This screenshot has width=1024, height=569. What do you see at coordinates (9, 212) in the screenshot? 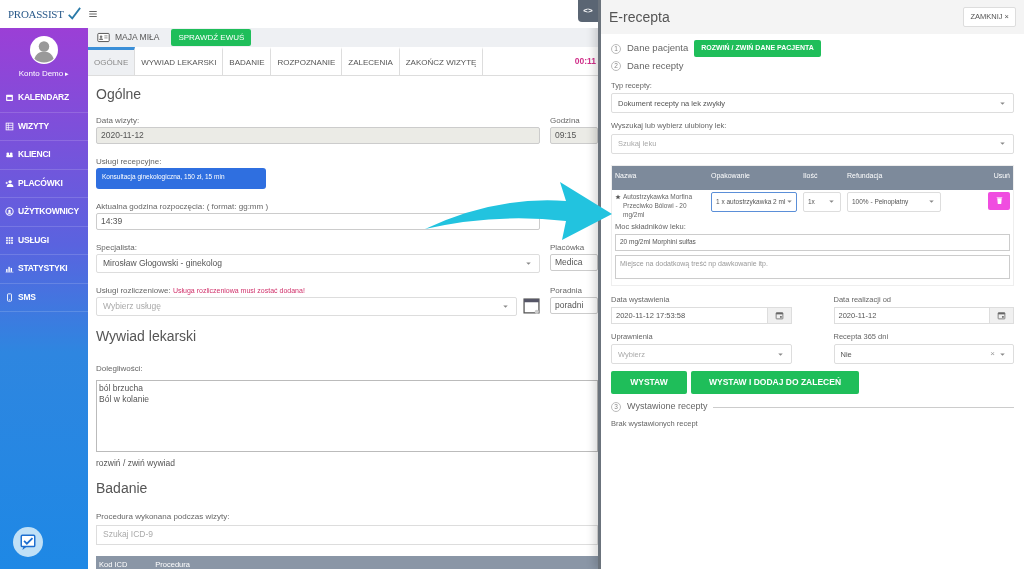
I see `user-icon` at bounding box center [9, 212].